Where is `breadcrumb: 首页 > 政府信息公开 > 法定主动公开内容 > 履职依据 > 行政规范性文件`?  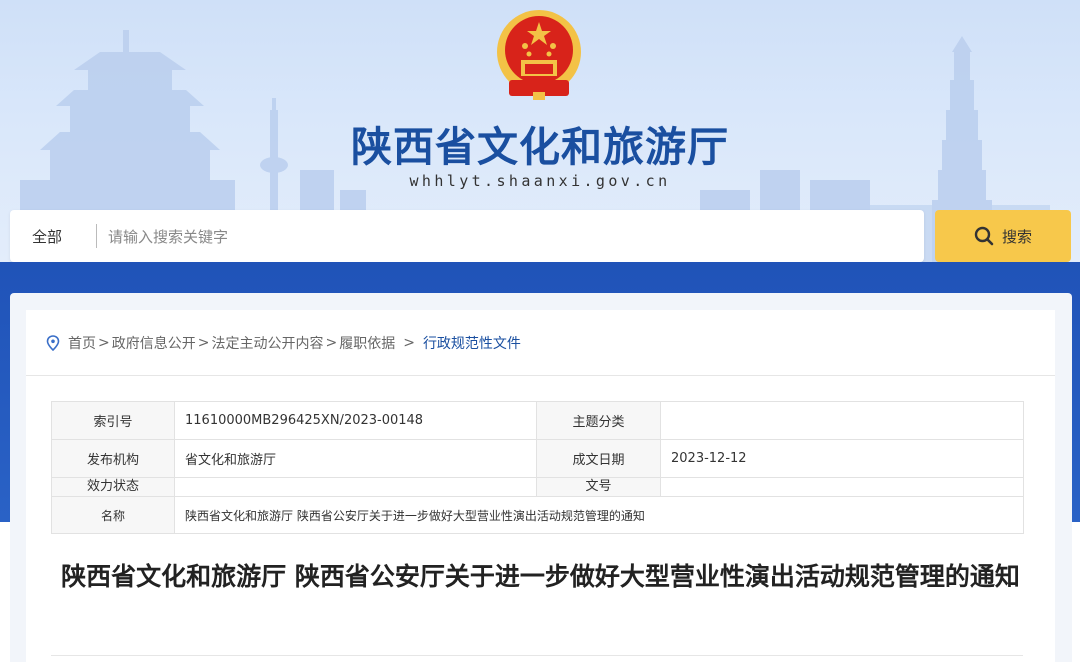
breadcrumb: 首页 > 政府信息公开 > 法定主动公开内容 > 履职依据 > 行政规范性文件 is located at coordinates (283, 343).